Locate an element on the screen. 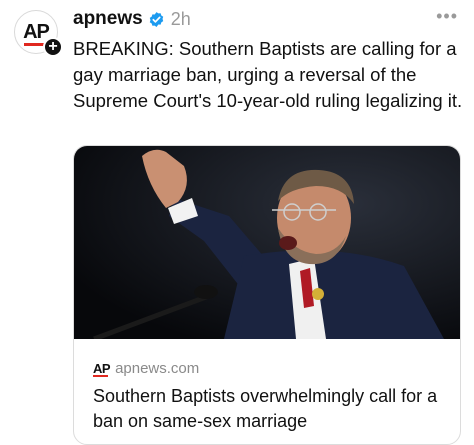 This screenshot has height=445, width=474. more-options-icon: ••• is located at coordinates (447, 16).